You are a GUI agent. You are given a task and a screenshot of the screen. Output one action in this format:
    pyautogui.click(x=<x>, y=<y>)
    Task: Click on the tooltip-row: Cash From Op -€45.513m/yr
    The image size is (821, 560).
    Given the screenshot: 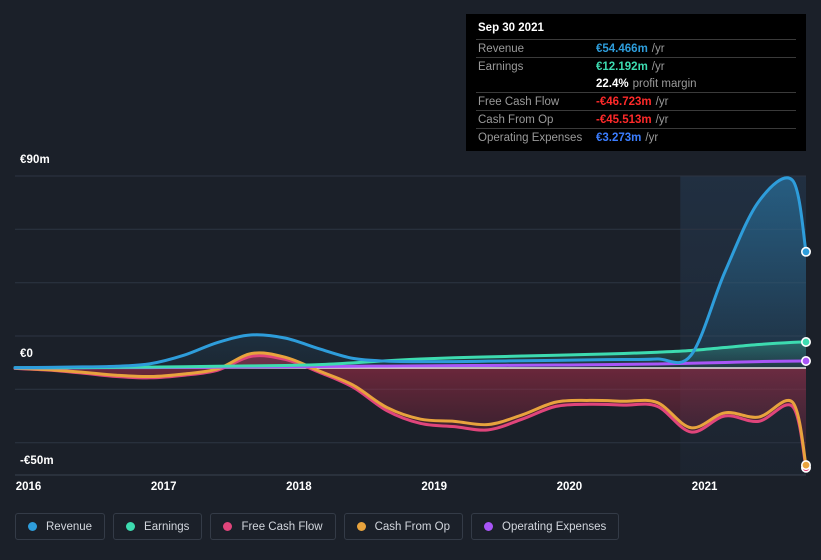 What is the action you would take?
    pyautogui.click(x=636, y=119)
    